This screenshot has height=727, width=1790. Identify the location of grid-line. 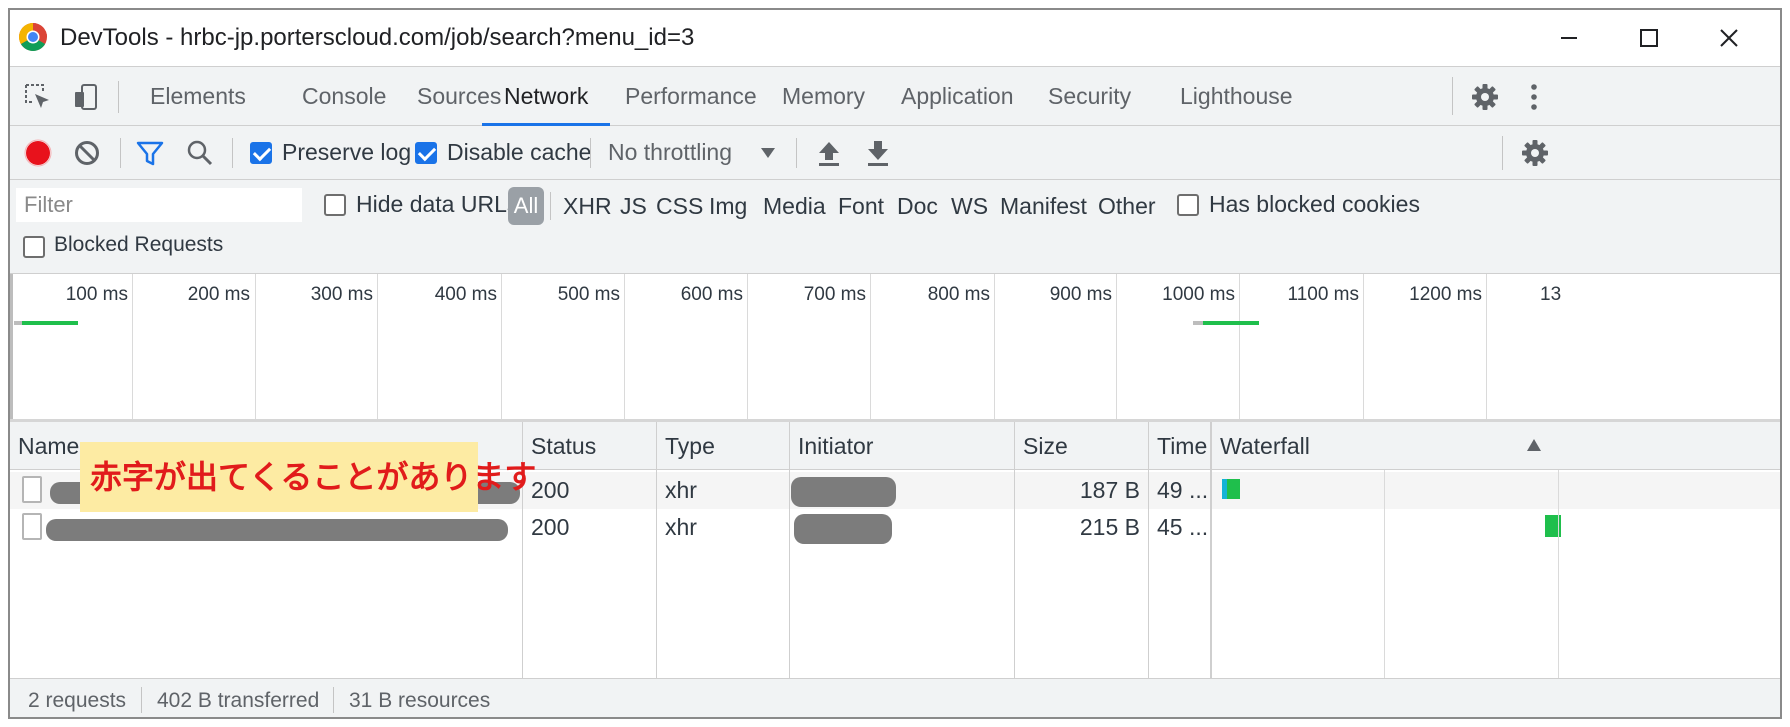
(1486, 346).